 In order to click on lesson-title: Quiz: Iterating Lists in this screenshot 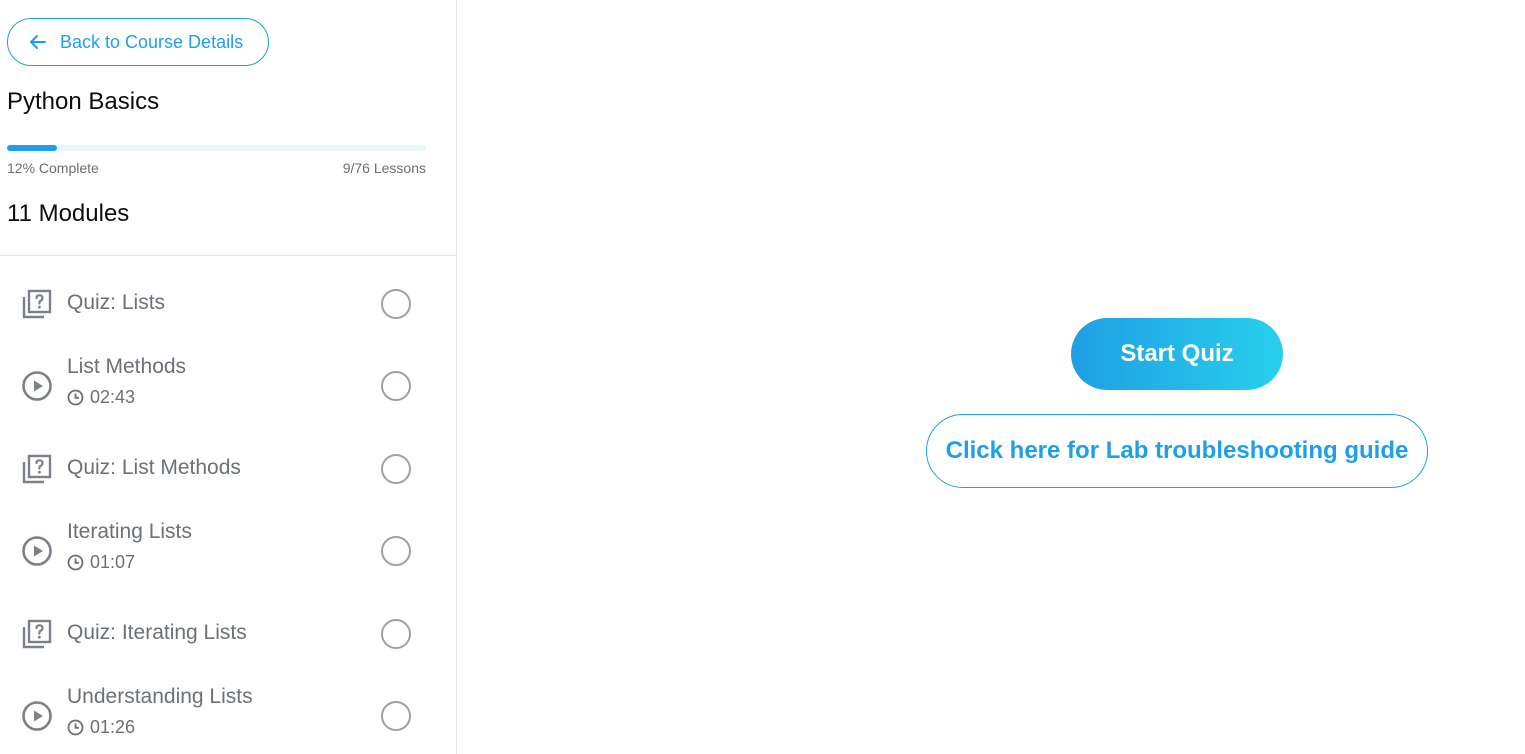, I will do `click(157, 632)`.